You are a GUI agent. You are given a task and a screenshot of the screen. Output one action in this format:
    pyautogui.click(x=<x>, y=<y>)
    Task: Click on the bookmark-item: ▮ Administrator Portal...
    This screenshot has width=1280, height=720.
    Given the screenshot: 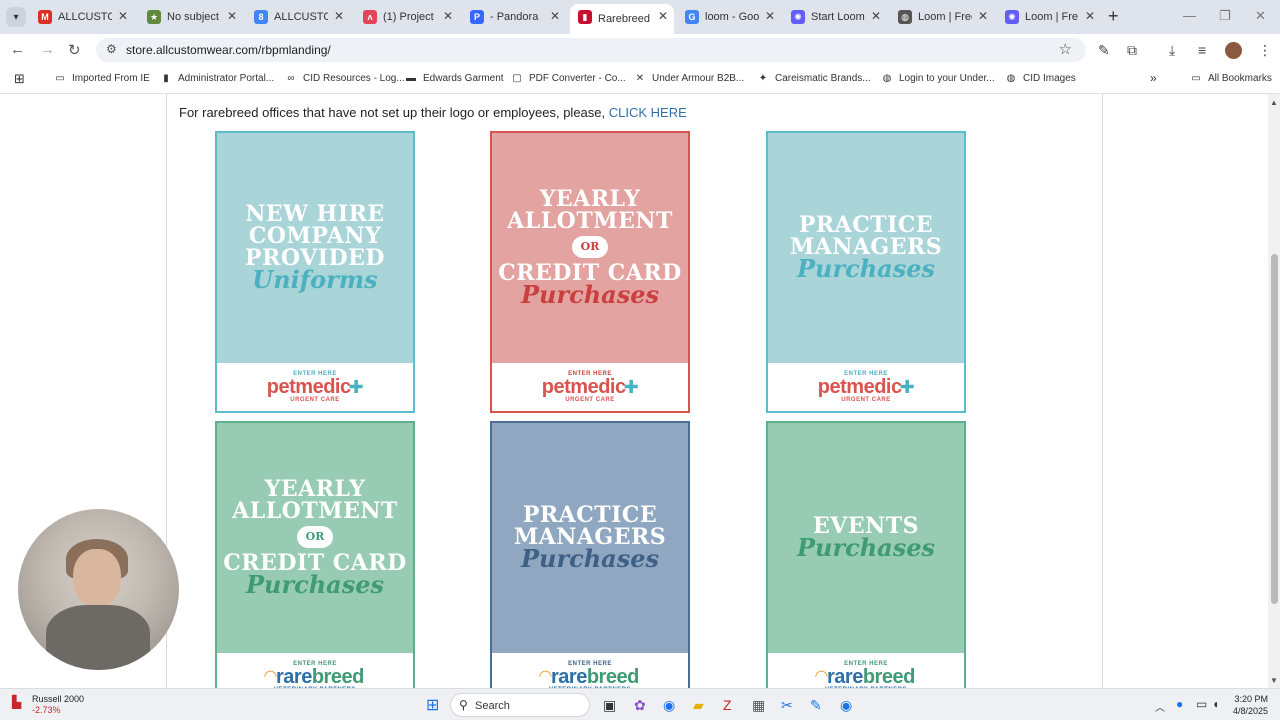 What is the action you would take?
    pyautogui.click(x=217, y=78)
    